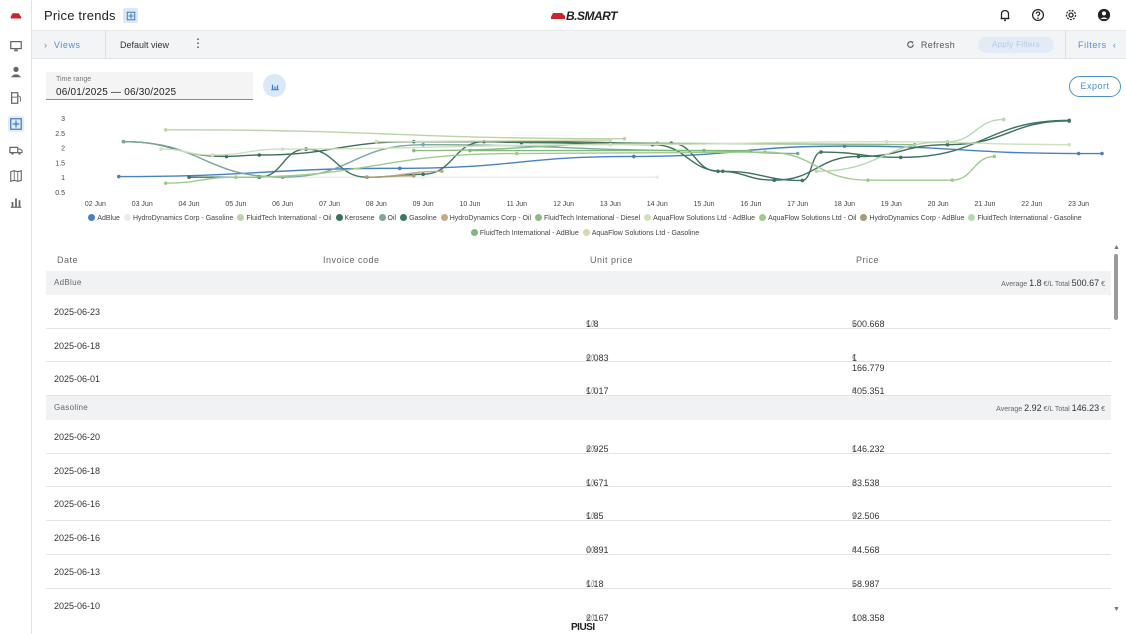 This screenshot has height=634, width=1126. I want to click on cell-date: 2025-06-01, so click(77, 379).